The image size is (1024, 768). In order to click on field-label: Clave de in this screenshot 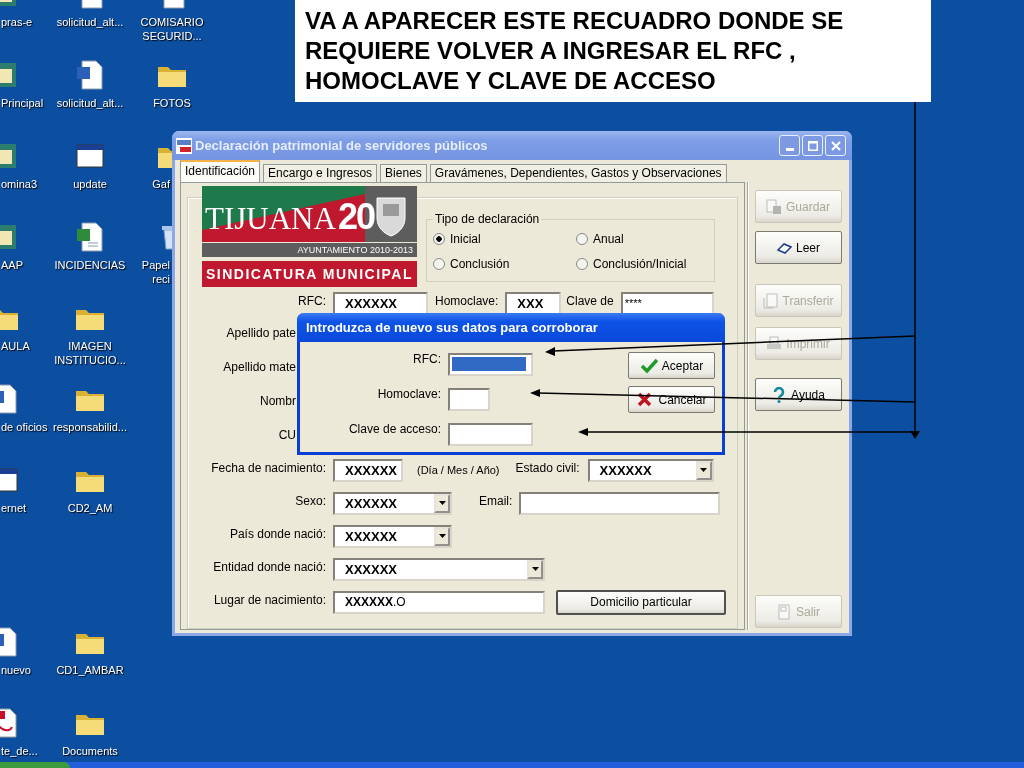, I will do `click(590, 300)`.